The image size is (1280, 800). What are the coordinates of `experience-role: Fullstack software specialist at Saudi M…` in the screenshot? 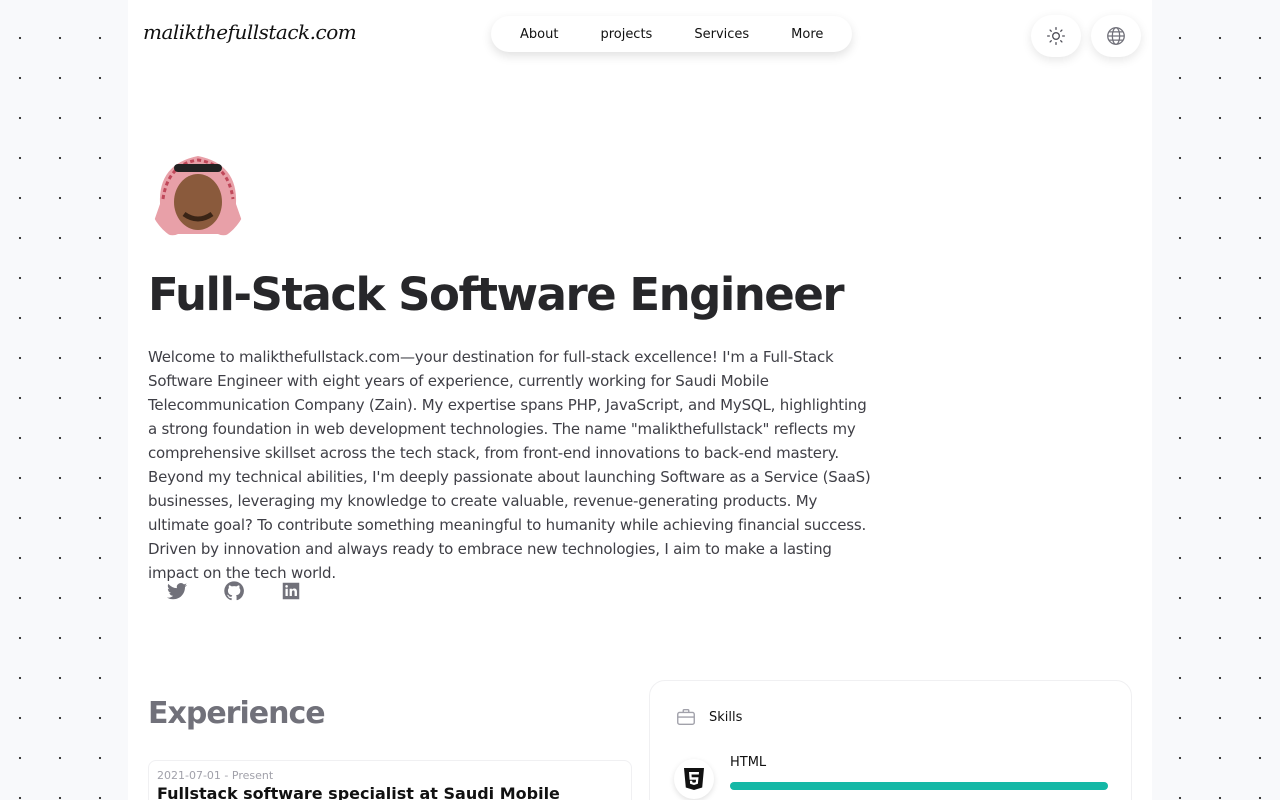 It's located at (358, 792).